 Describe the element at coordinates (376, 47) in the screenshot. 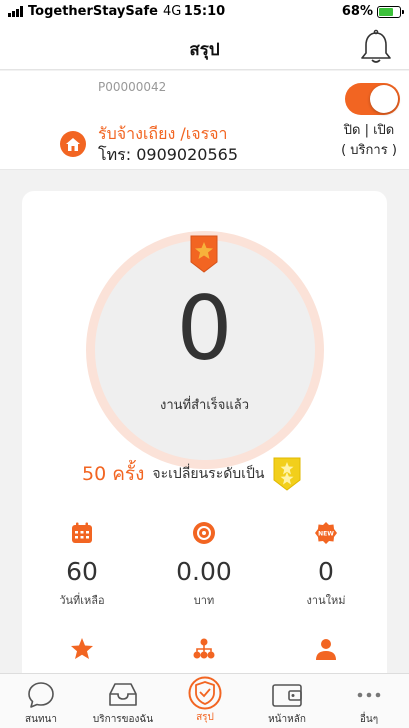

I see `bell-icon` at that location.